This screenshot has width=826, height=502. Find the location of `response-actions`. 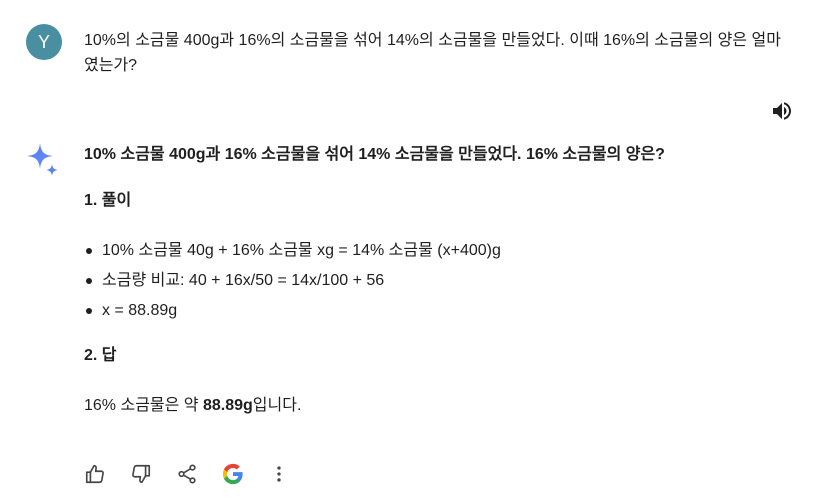

response-actions is located at coordinates (199, 474).